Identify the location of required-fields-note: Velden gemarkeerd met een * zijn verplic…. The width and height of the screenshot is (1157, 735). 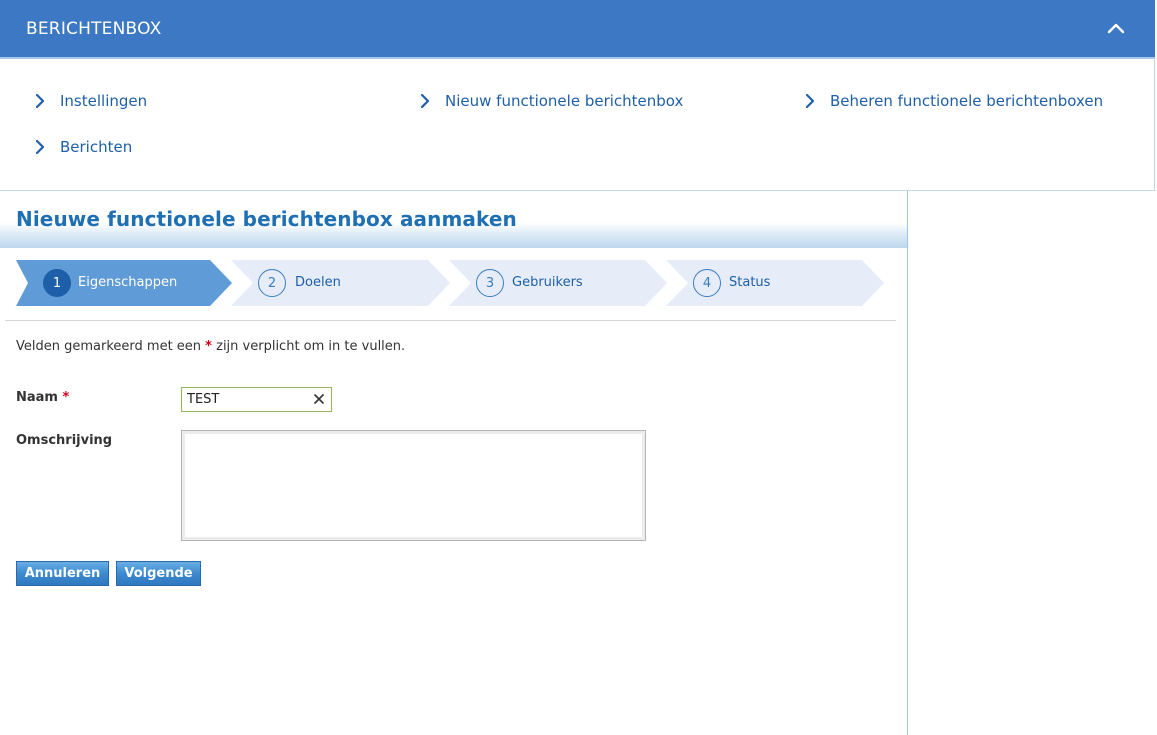
(210, 346).